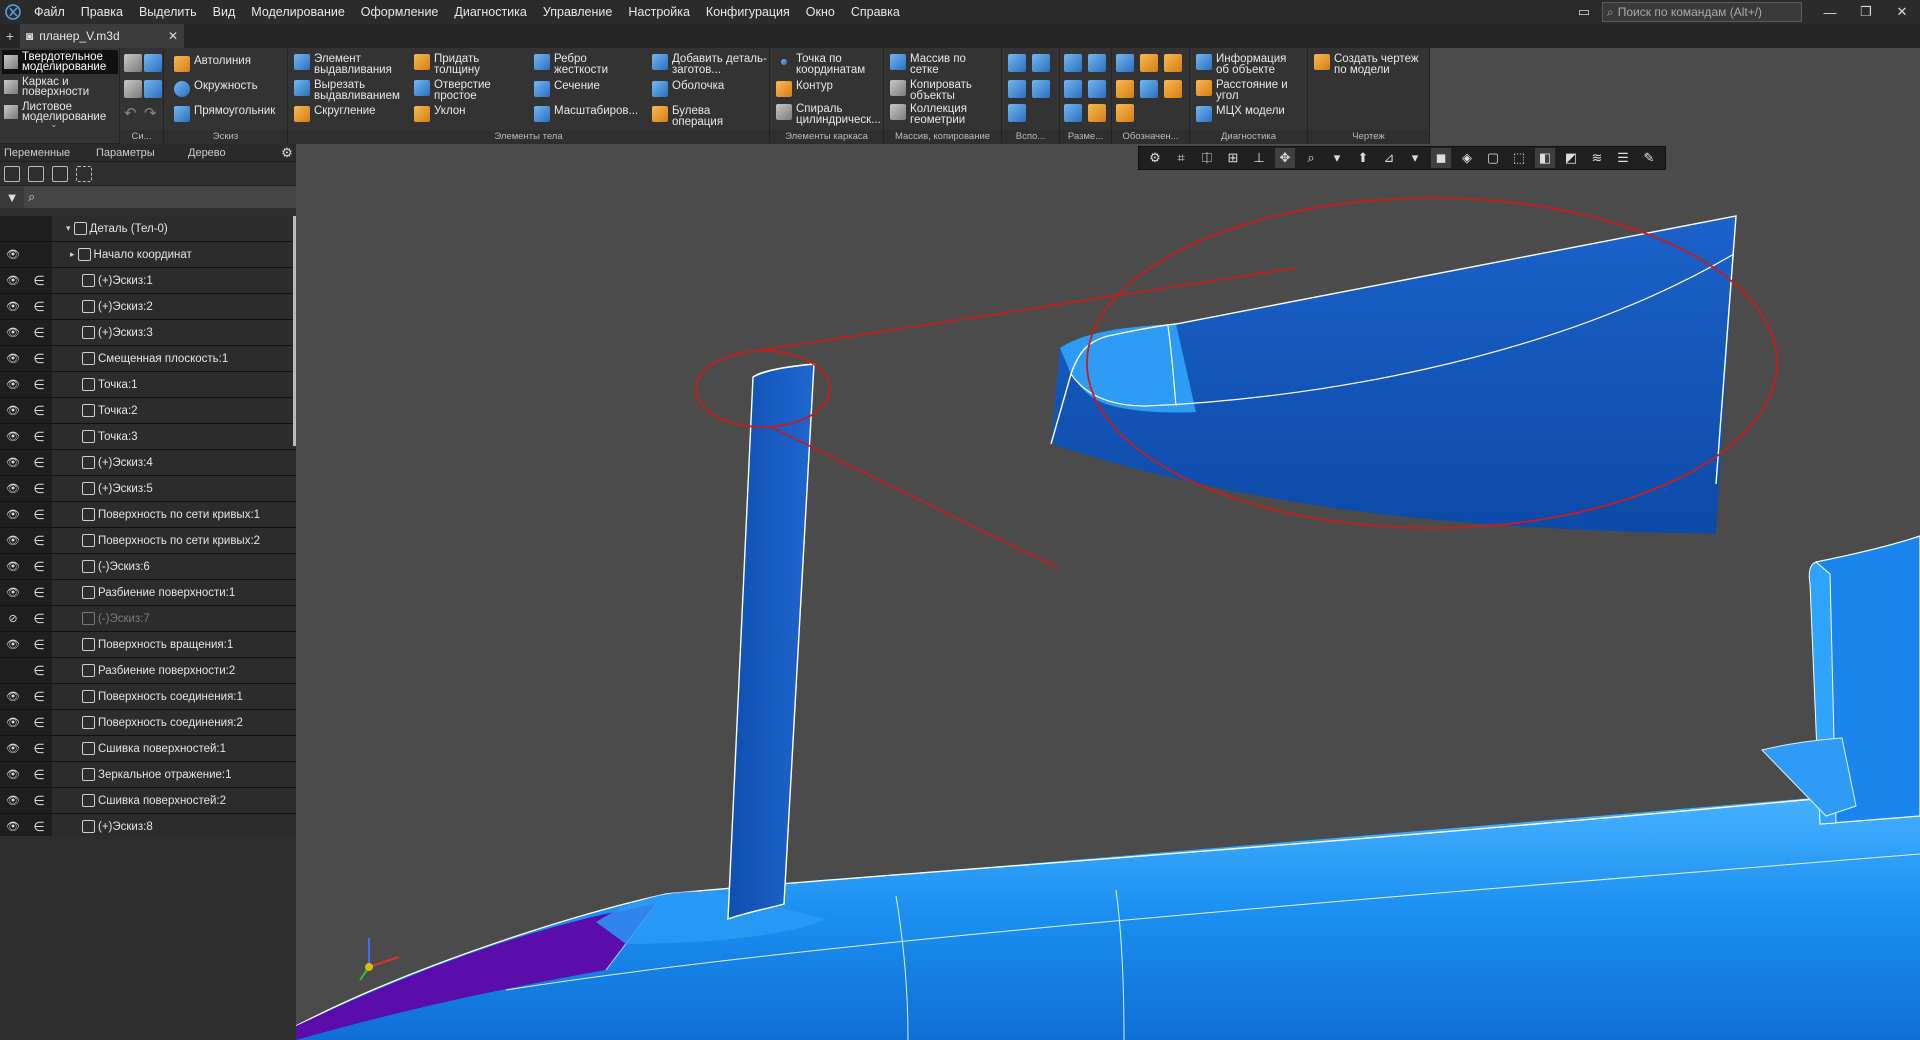 The height and width of the screenshot is (1040, 1920). I want to click on fillet-button: Скругление, so click(335, 113).